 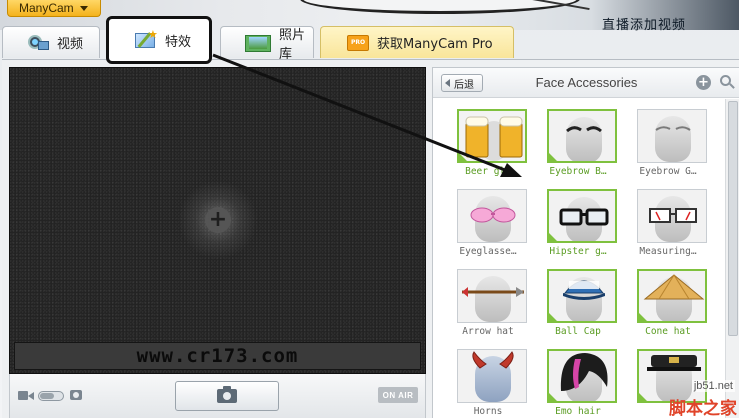 I want to click on tab-get-pro: PRO 获取ManyCam Pro, so click(x=417, y=42).